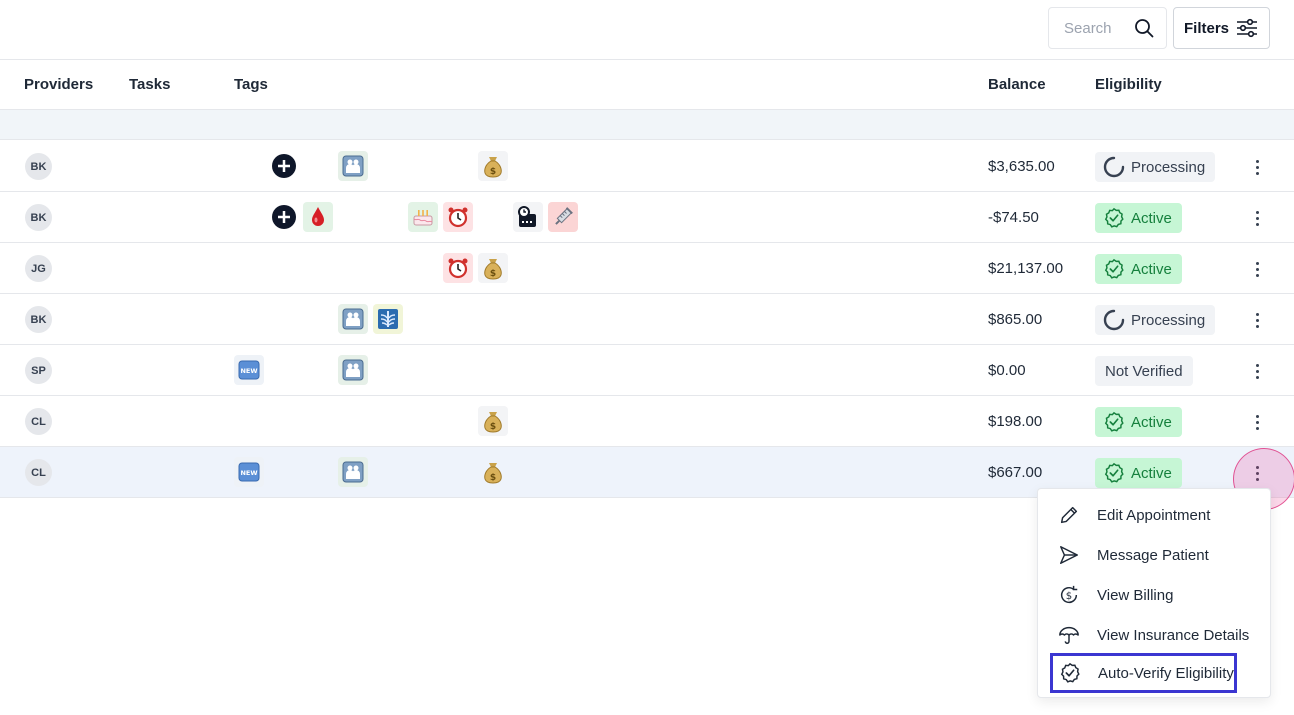 This screenshot has width=1294, height=715. Describe the element at coordinates (1021, 166) in the screenshot. I see `balance-value: $3,635.00` at that location.